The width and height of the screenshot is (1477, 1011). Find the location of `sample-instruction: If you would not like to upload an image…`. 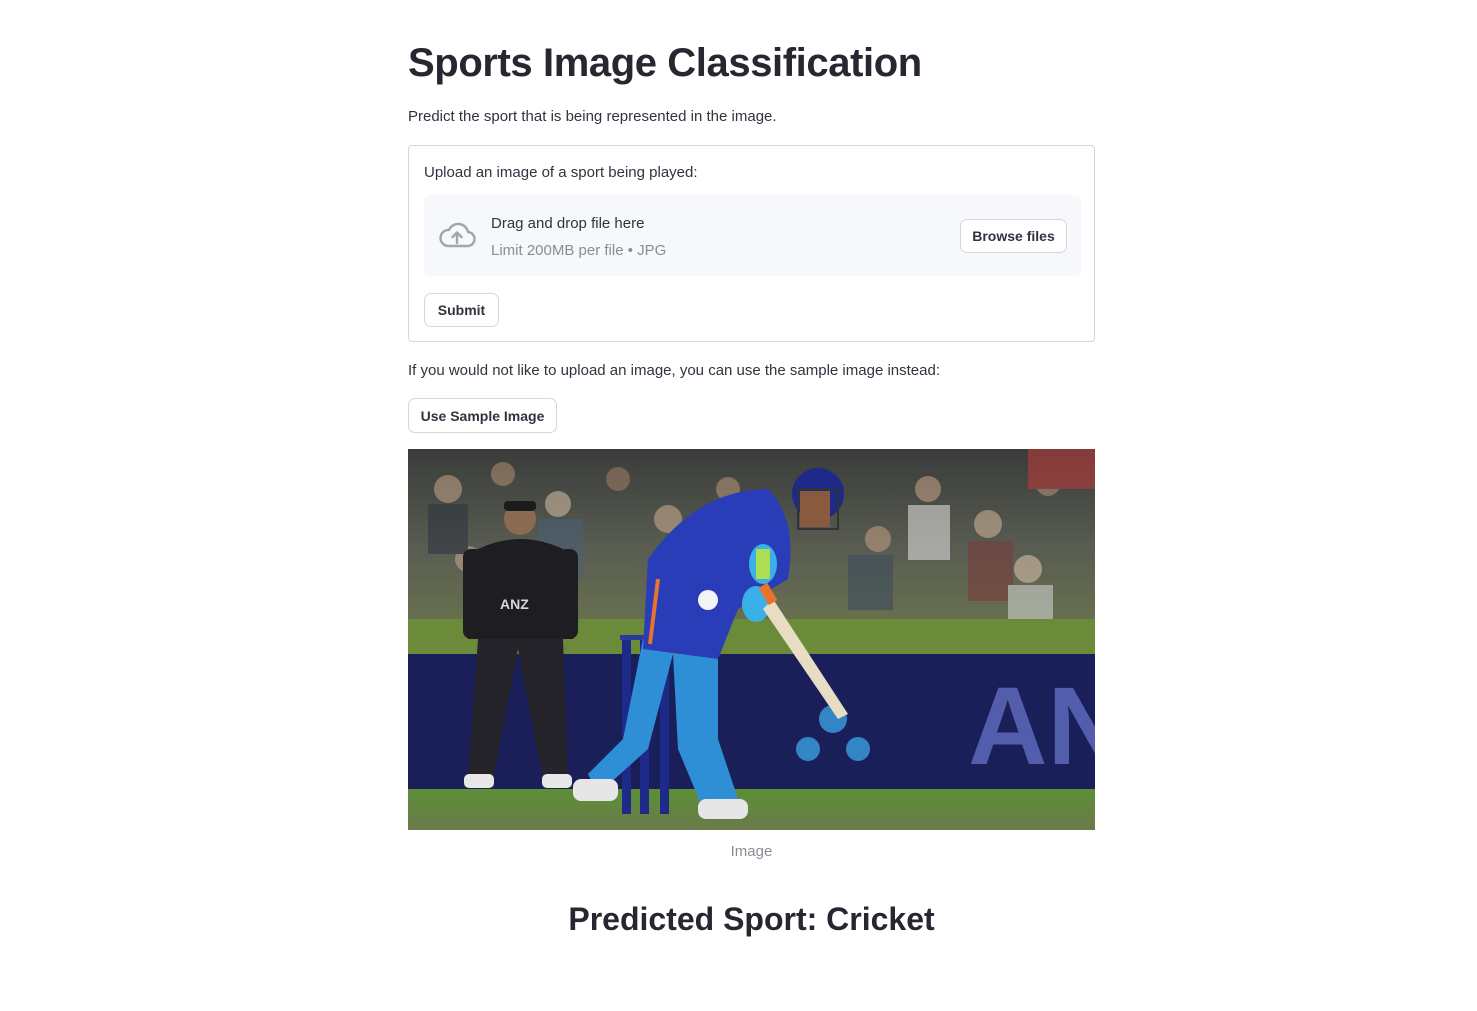

sample-instruction: If you would not like to upload an image… is located at coordinates (674, 370).